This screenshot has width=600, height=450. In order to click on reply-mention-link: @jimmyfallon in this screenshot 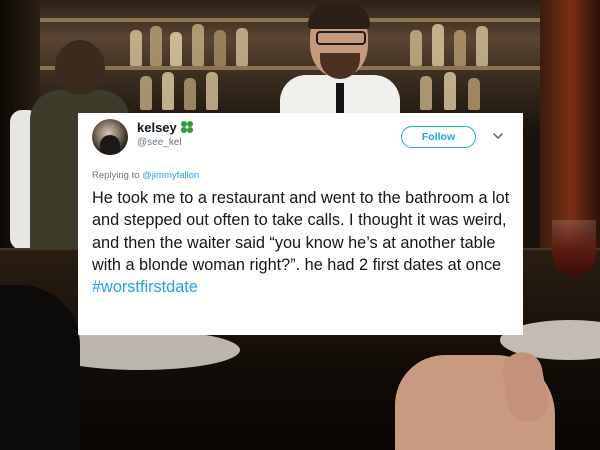, I will do `click(170, 175)`.